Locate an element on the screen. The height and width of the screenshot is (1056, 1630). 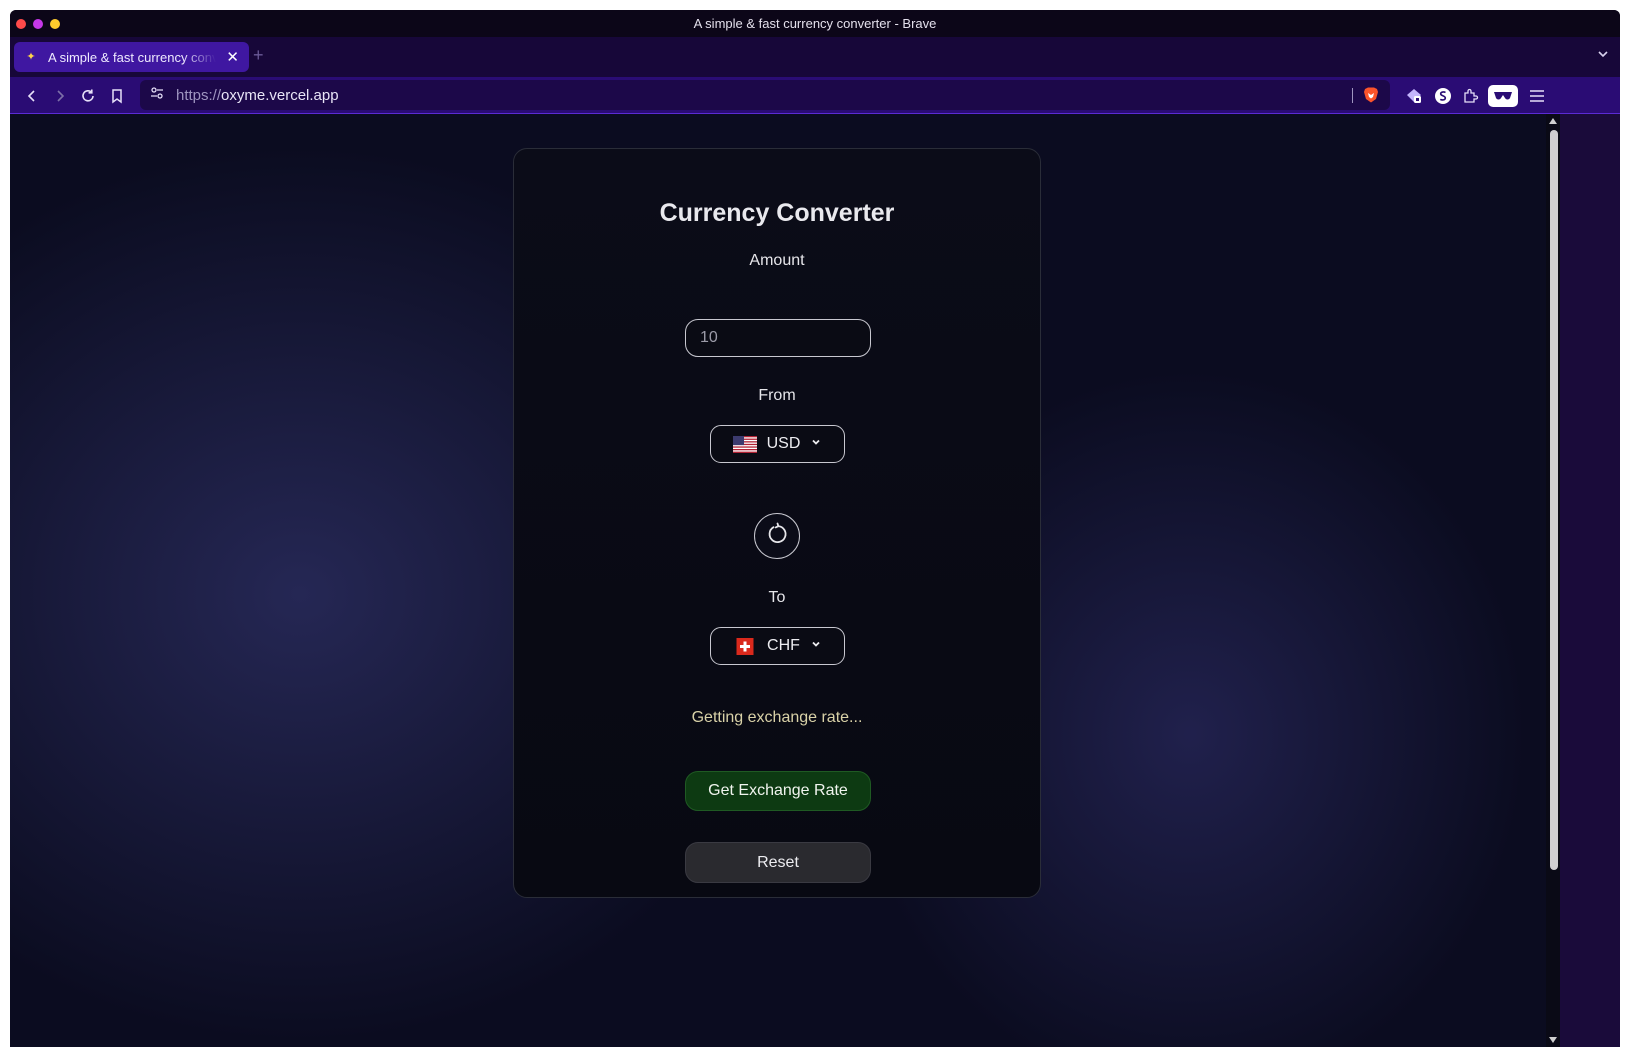
tab-active: ✦ A simple & fast currency converter ✕ is located at coordinates (131, 57).